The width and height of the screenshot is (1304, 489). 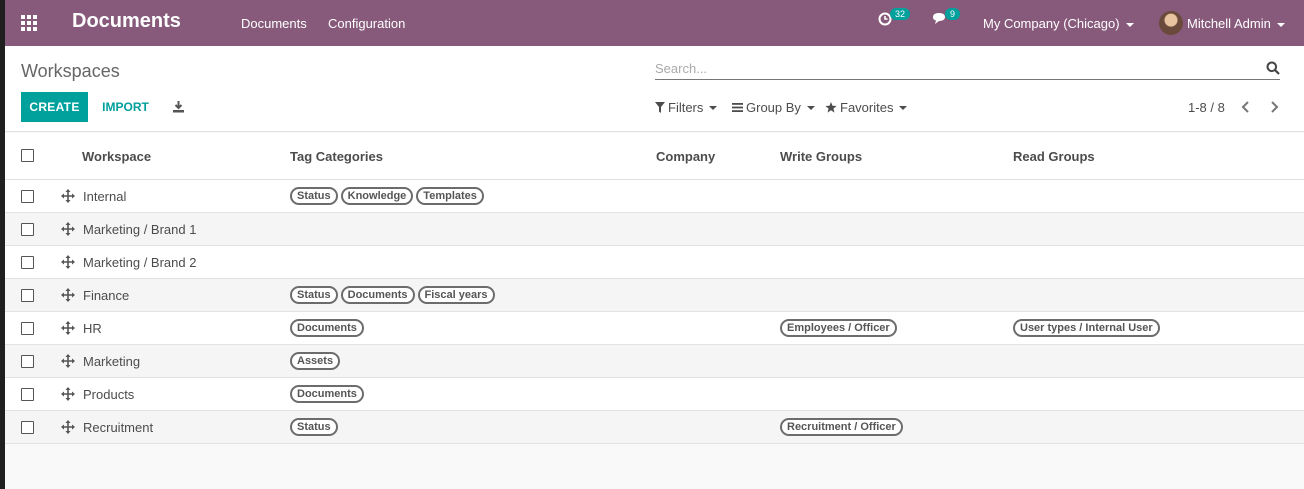 I want to click on tag-category-tag: Templates, so click(x=450, y=196).